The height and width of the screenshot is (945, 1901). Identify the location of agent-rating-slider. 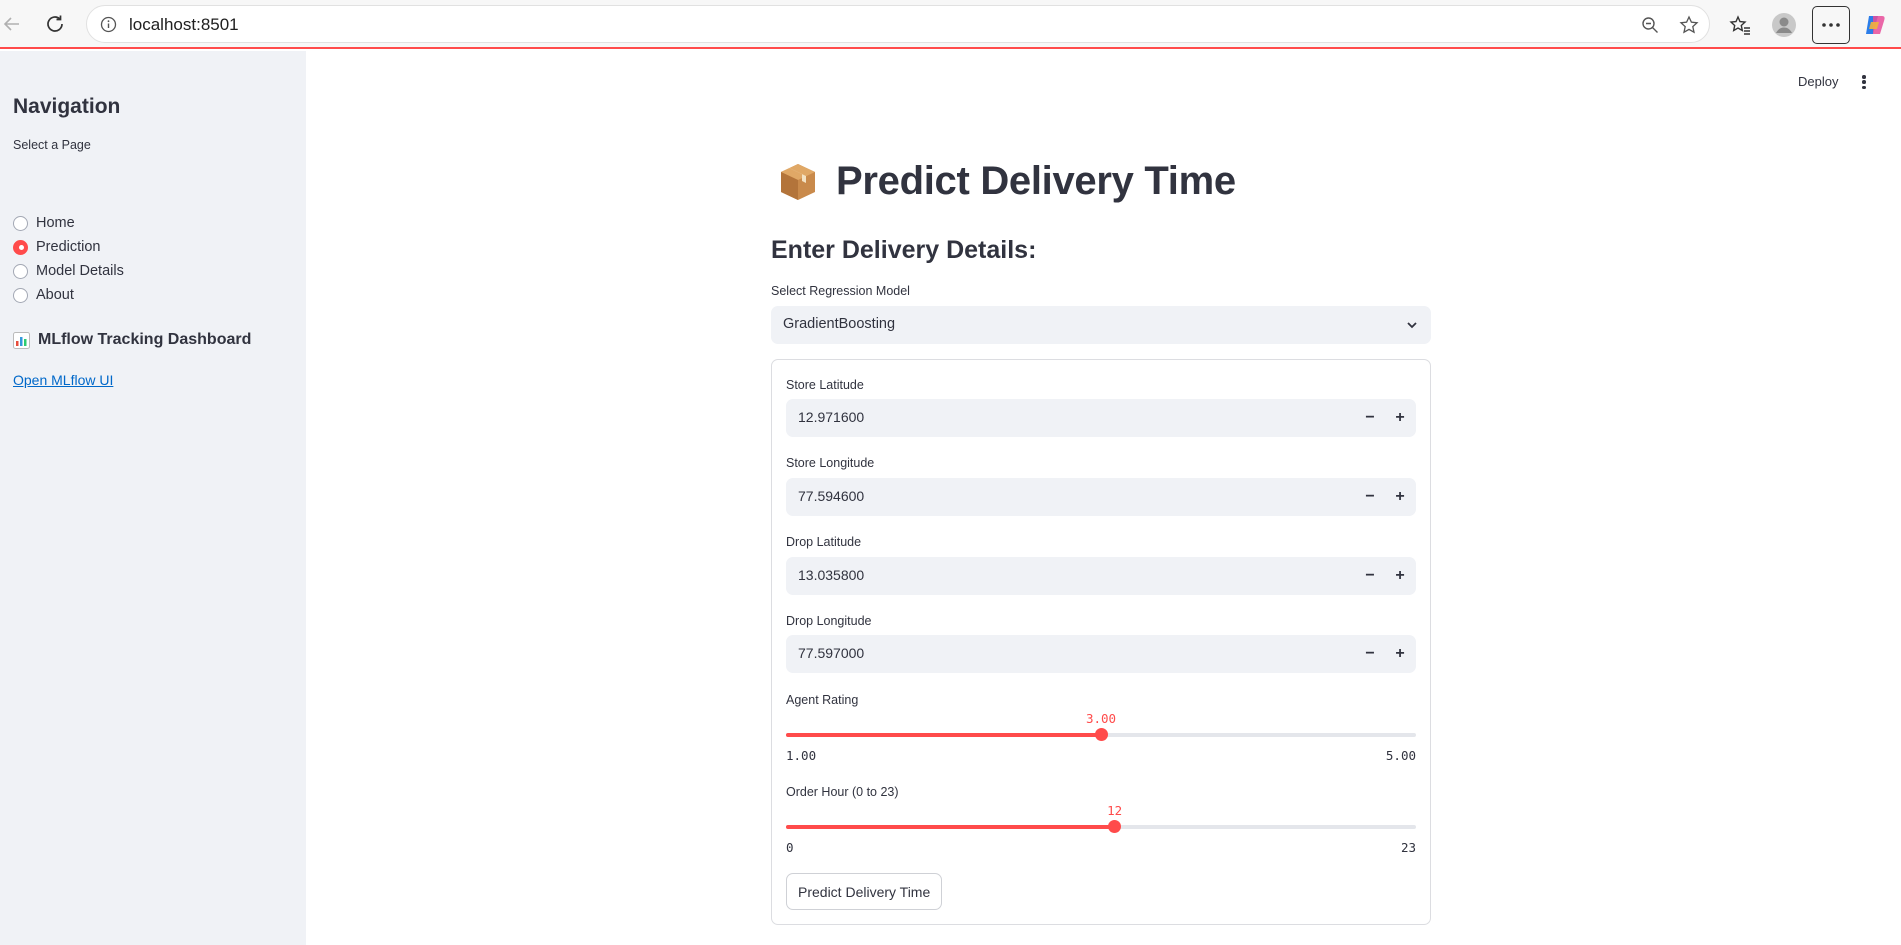
(1101, 734).